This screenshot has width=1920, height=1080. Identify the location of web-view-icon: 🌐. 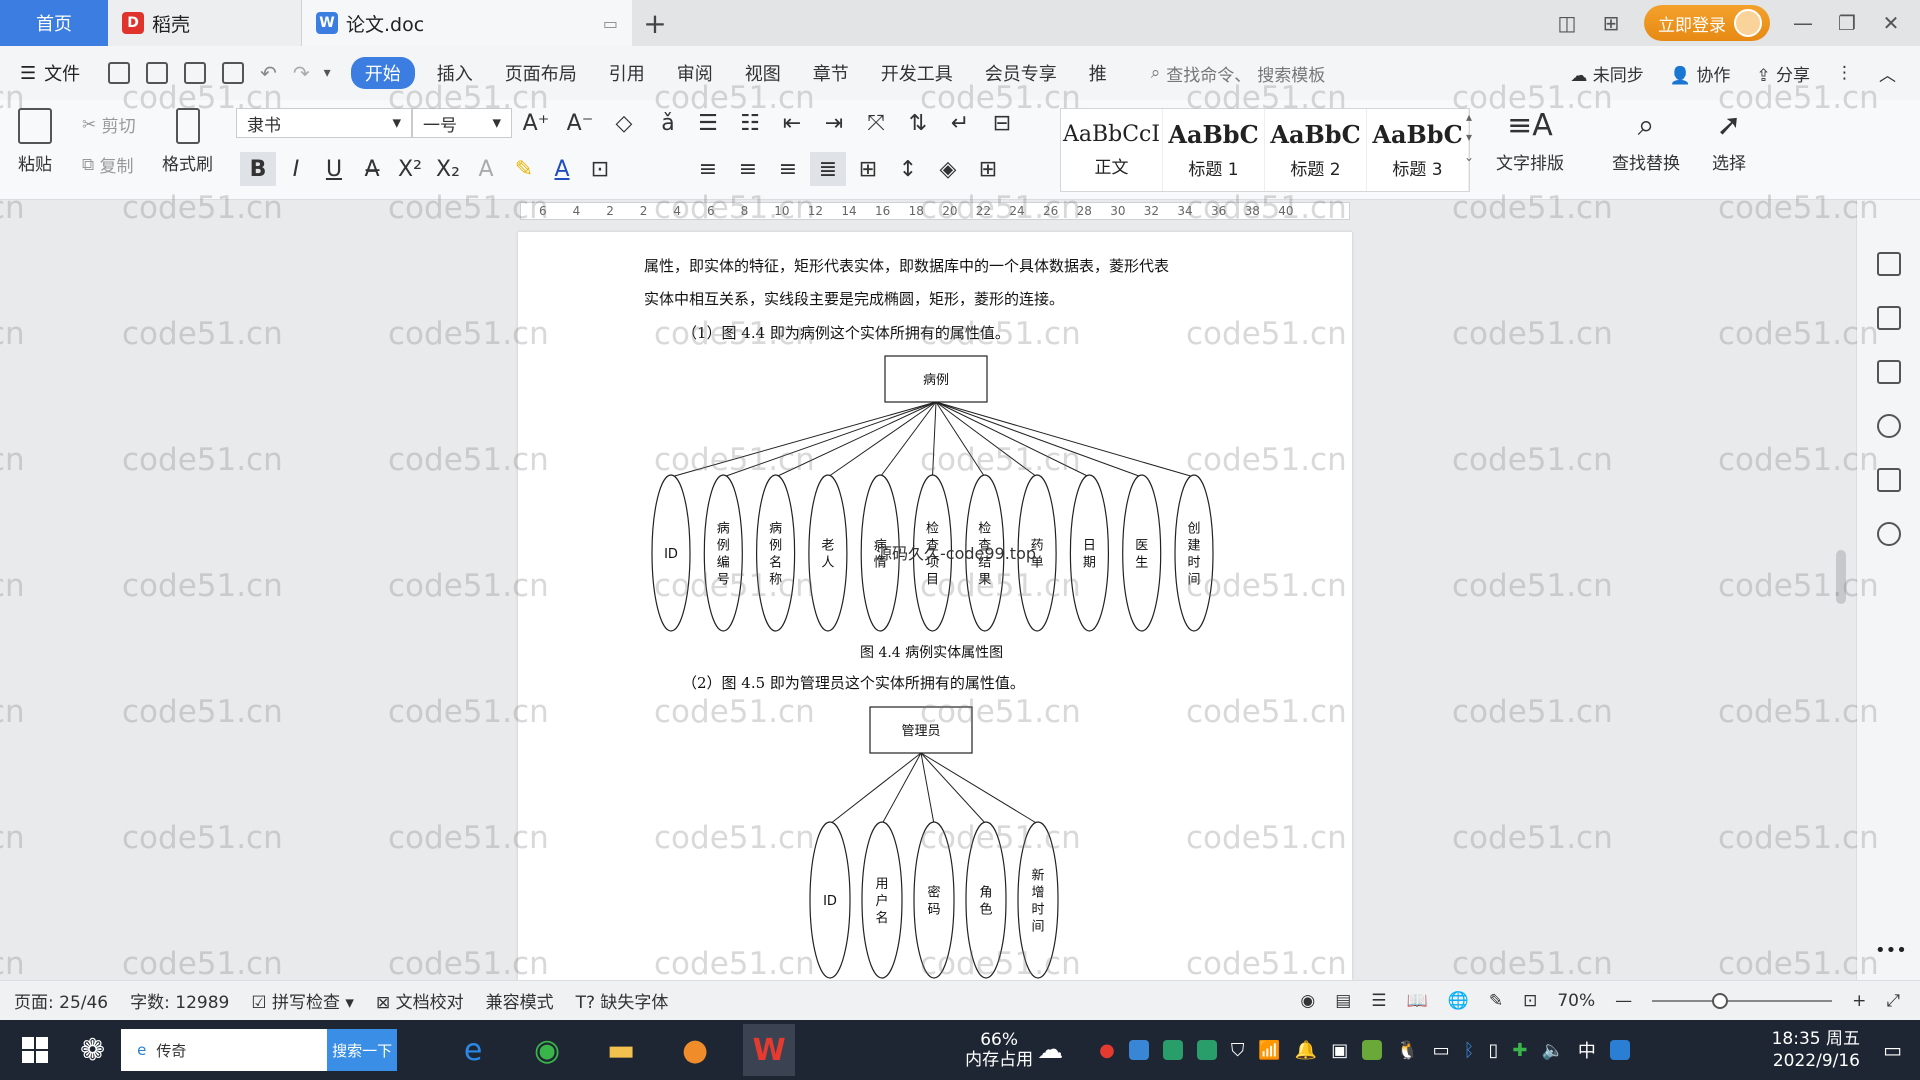
(1458, 1001).